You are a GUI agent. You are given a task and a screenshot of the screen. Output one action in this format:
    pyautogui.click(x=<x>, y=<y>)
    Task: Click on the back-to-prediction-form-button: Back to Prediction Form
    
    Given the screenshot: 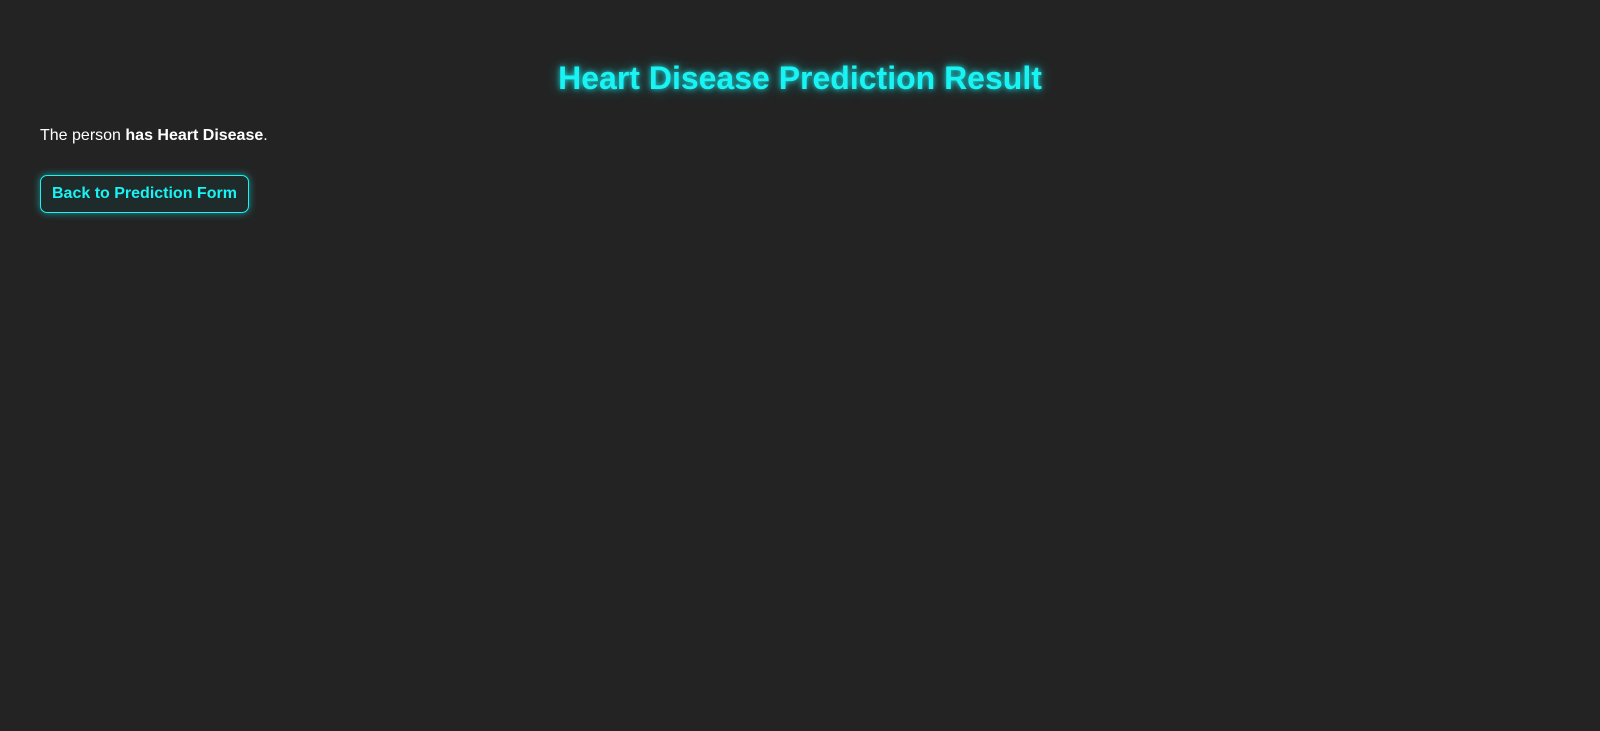 What is the action you would take?
    pyautogui.click(x=144, y=194)
    